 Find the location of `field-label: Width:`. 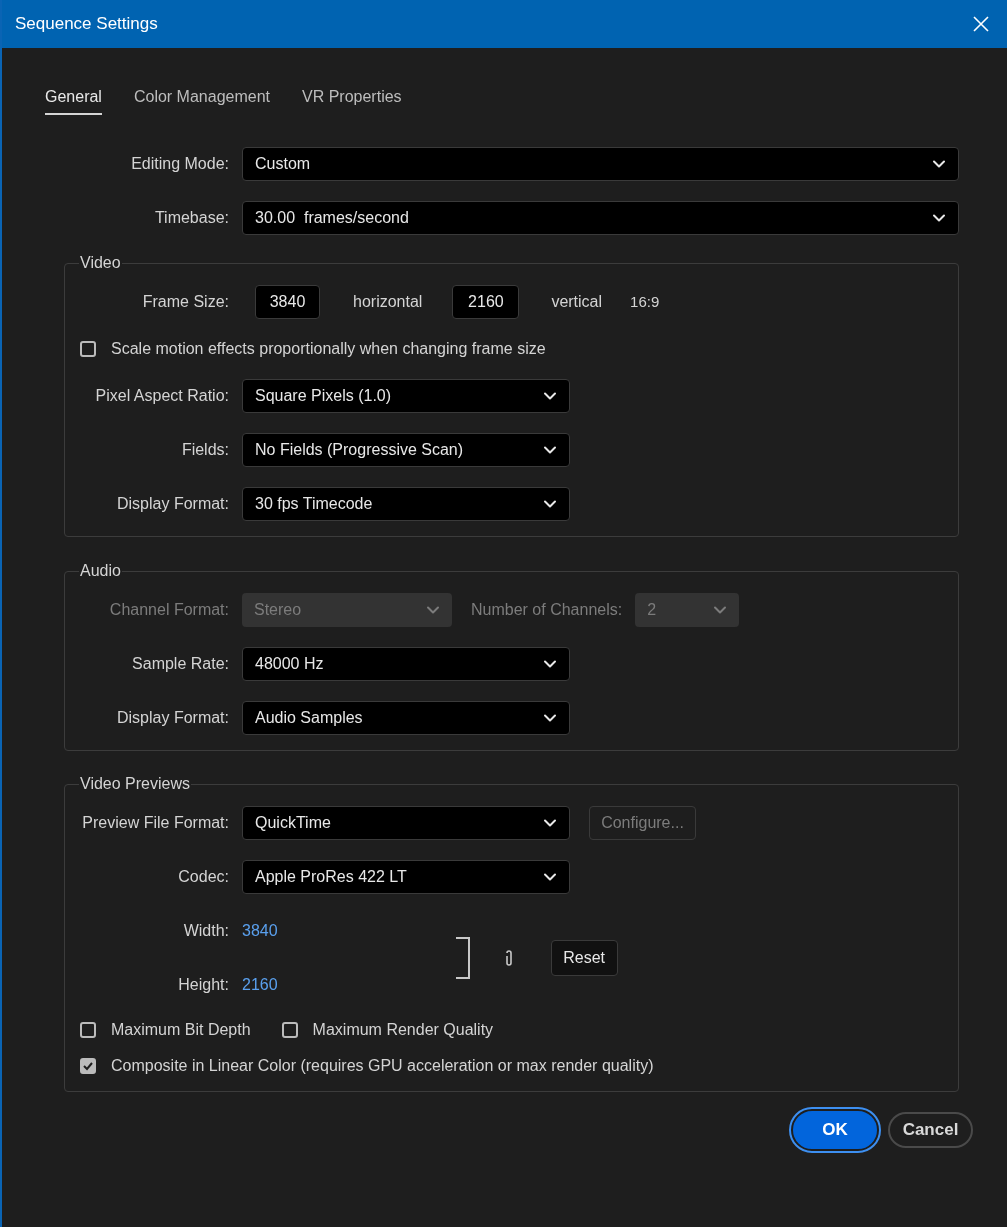

field-label: Width: is located at coordinates (205, 931).